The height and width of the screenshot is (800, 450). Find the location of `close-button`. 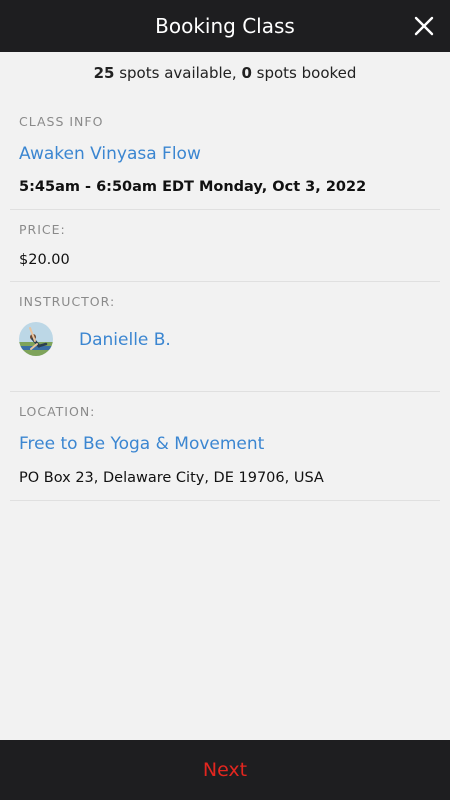

close-button is located at coordinates (424, 26).